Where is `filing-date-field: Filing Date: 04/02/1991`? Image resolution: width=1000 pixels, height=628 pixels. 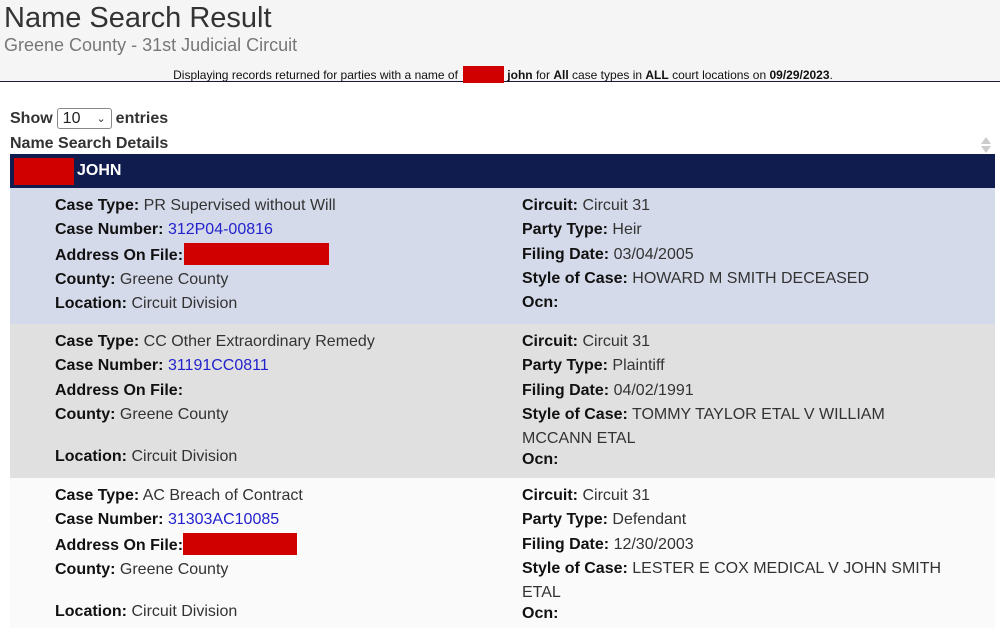 filing-date-field: Filing Date: 04/02/1991 is located at coordinates (742, 391).